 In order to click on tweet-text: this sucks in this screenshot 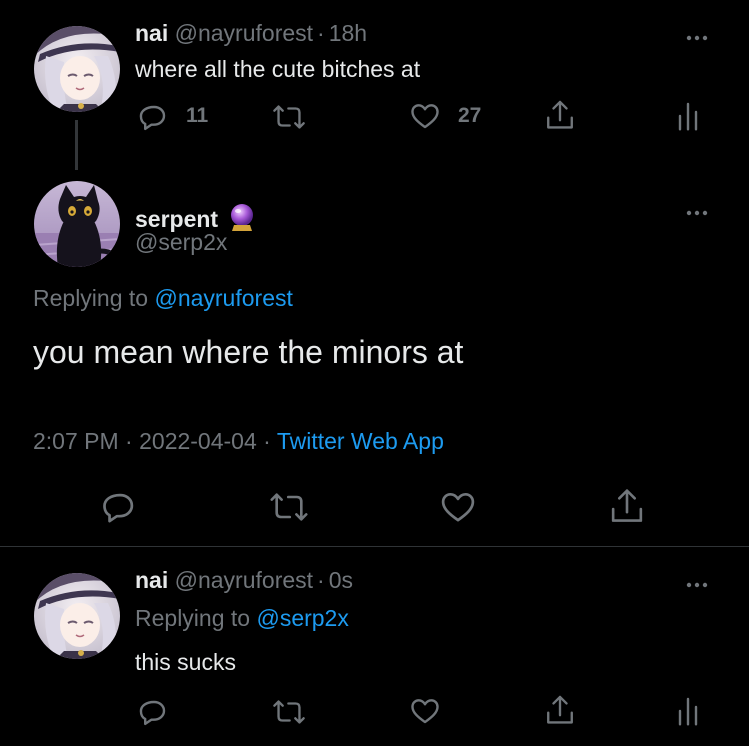, I will do `click(185, 662)`.